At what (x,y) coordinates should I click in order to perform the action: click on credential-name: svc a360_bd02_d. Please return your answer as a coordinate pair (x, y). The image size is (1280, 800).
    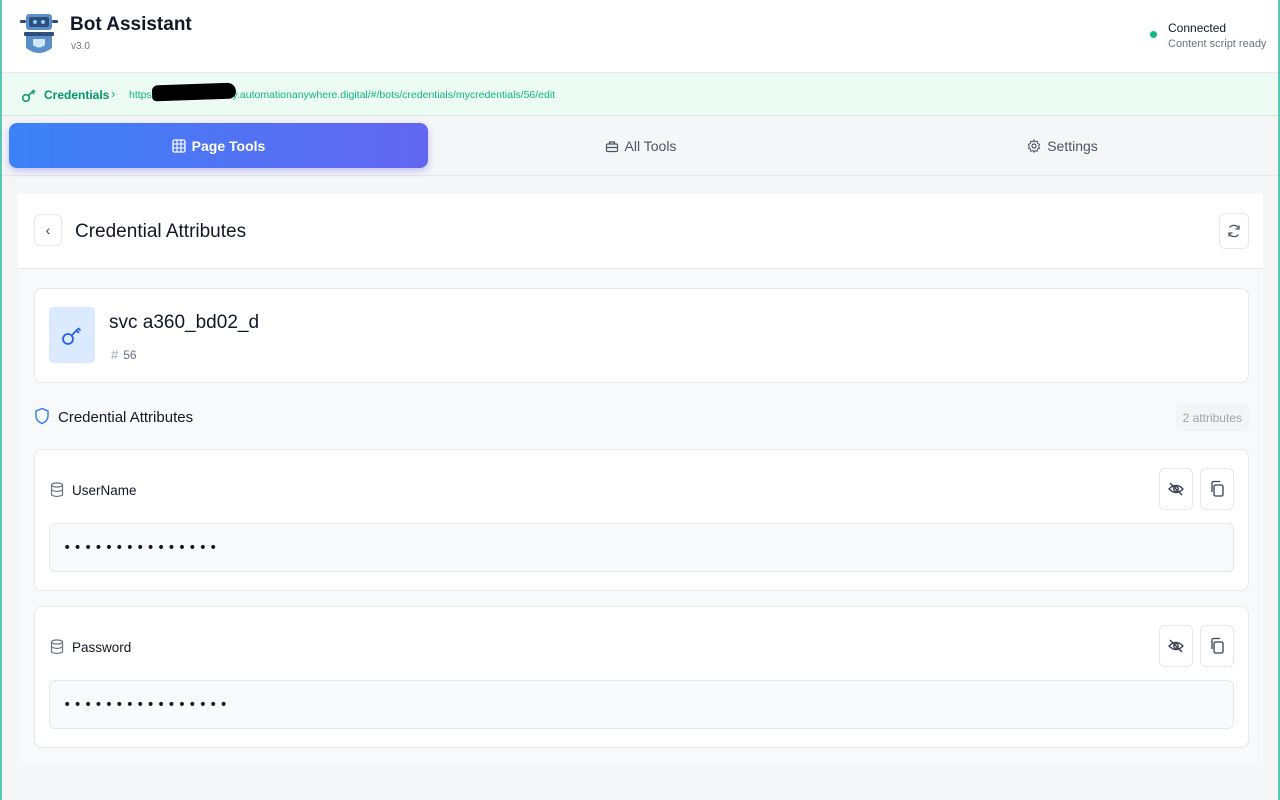
    Looking at the image, I should click on (184, 322).